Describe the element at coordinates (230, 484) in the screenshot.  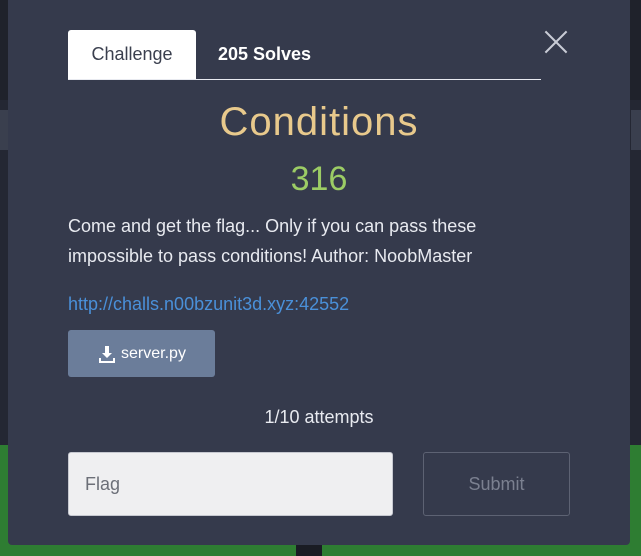
I see `flag-input` at that location.